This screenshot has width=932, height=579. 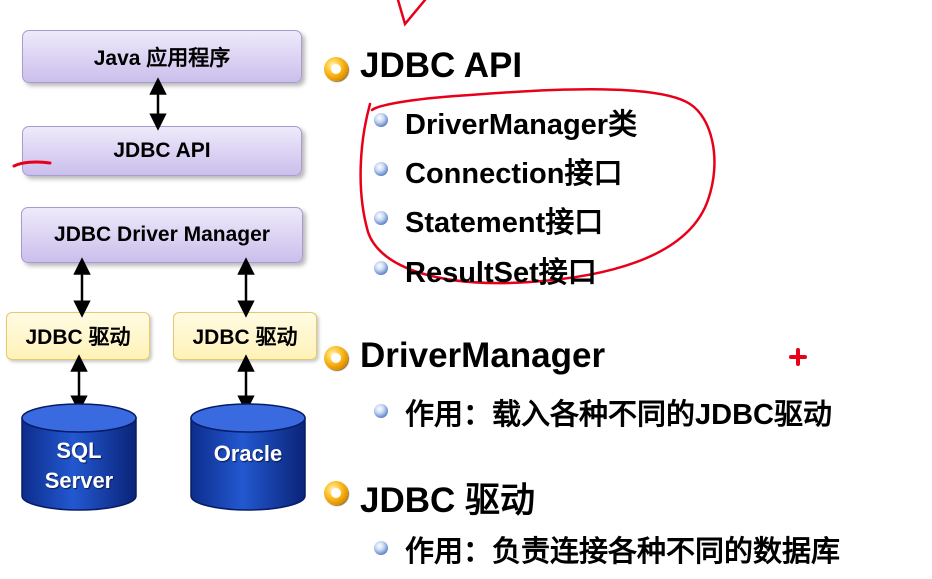 What do you see at coordinates (514, 174) in the screenshot?
I see `item-connection-interface: Connection接口` at bounding box center [514, 174].